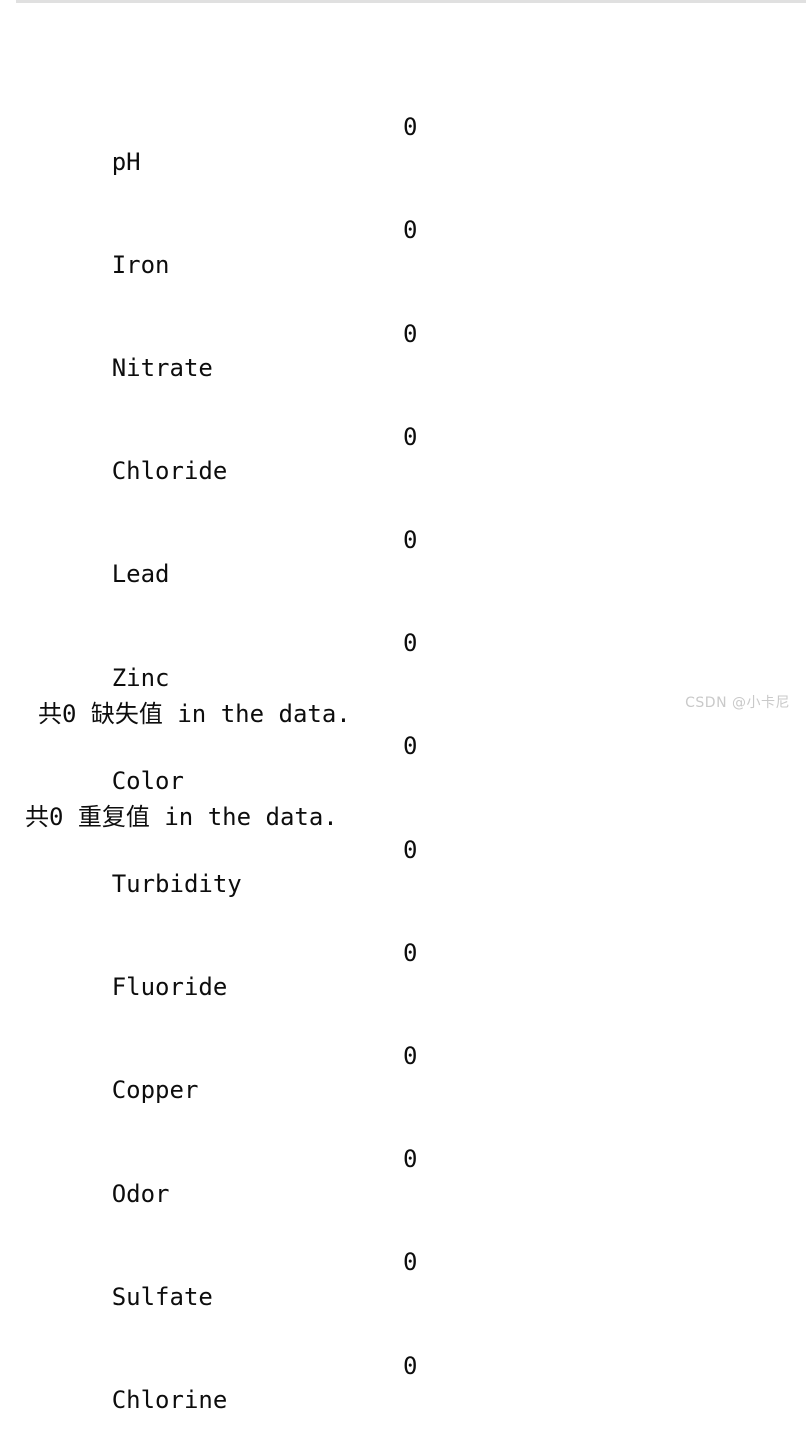 The image size is (806, 1440). Describe the element at coordinates (140, 574) in the screenshot. I see `series-index-label: Lead` at that location.